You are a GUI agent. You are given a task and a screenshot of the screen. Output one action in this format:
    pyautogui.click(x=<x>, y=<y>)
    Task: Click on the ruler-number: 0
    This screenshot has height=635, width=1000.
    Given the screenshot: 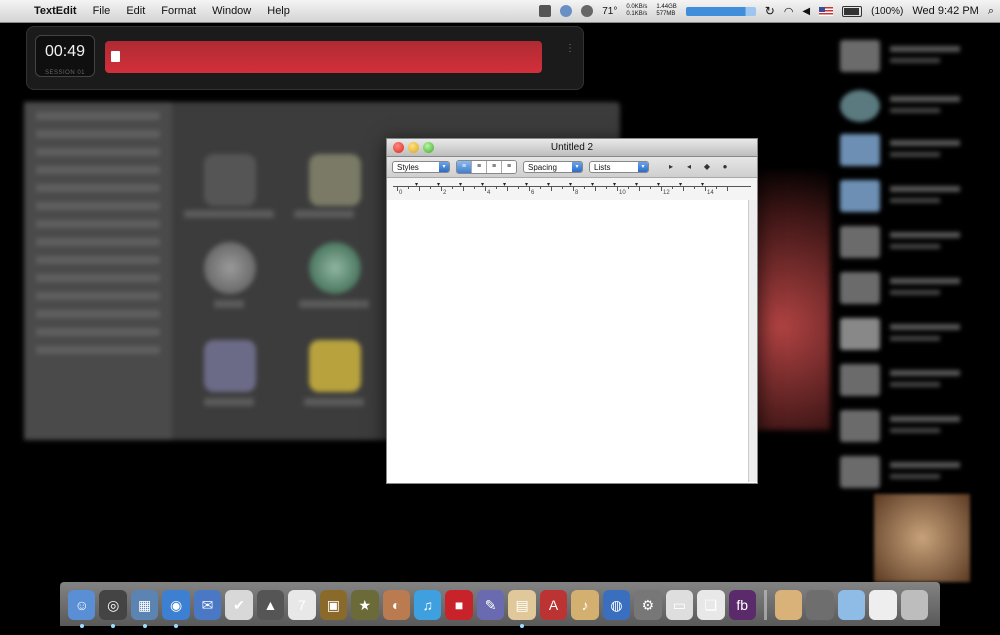 What is the action you would take?
    pyautogui.click(x=401, y=193)
    